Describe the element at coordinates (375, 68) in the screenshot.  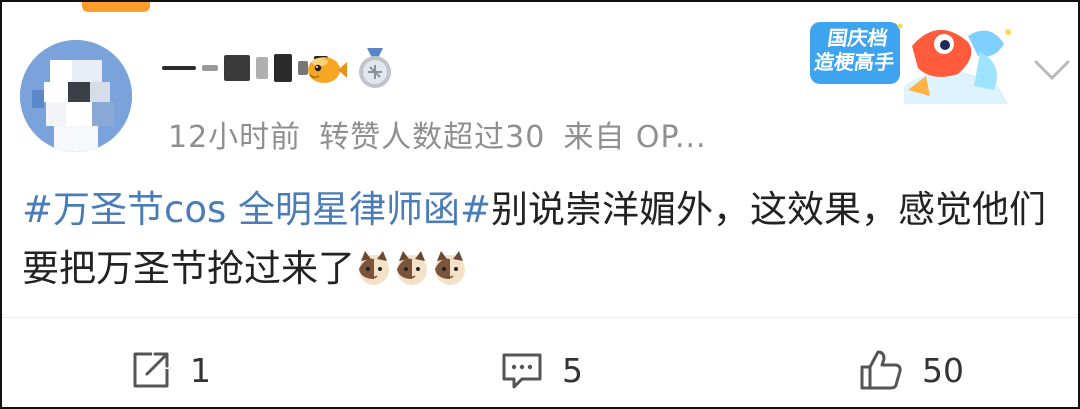
I see `medal-badge-icon` at that location.